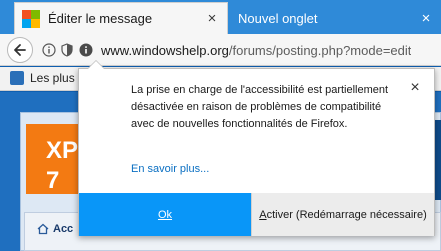 This screenshot has width=441, height=251. What do you see at coordinates (320, 50) in the screenshot?
I see `url-path: /forums/posting.php?mode=edit` at bounding box center [320, 50].